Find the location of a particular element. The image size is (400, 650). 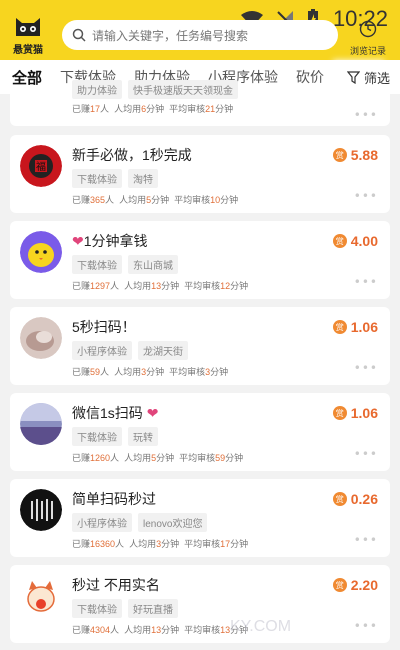

task-tag: 龙湖天街 is located at coordinates (163, 350).